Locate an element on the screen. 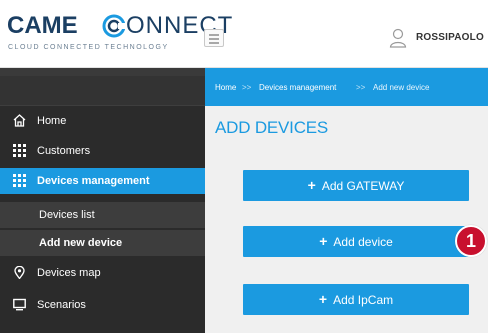 The image size is (488, 333). sidebar-subitem-label: Devices list is located at coordinates (67, 215).